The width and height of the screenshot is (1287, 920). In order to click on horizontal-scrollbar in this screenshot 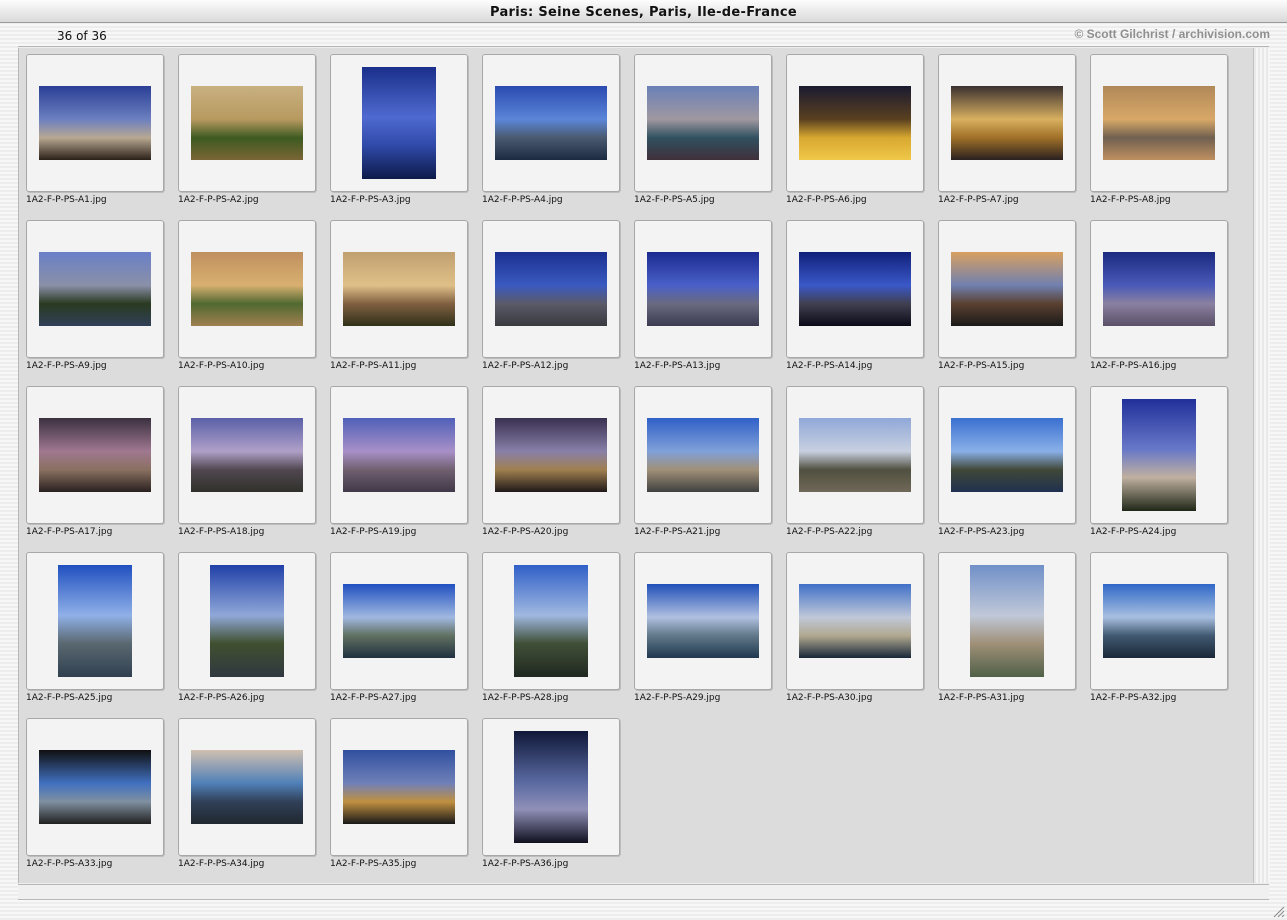, I will do `click(643, 892)`.